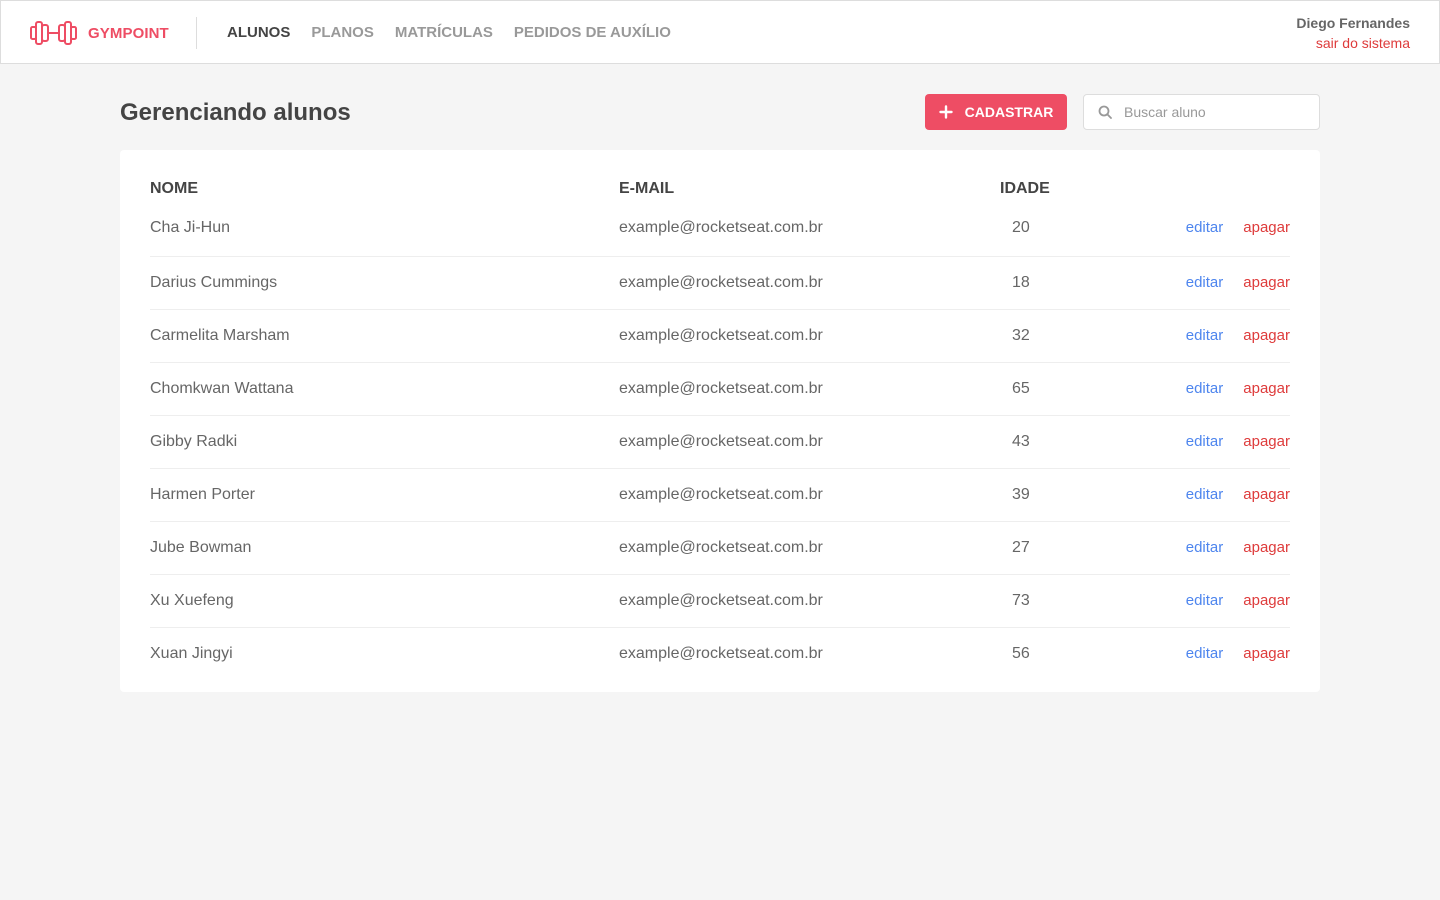 Image resolution: width=1440 pixels, height=900 pixels. Describe the element at coordinates (1219, 112) in the screenshot. I see `search-input` at that location.